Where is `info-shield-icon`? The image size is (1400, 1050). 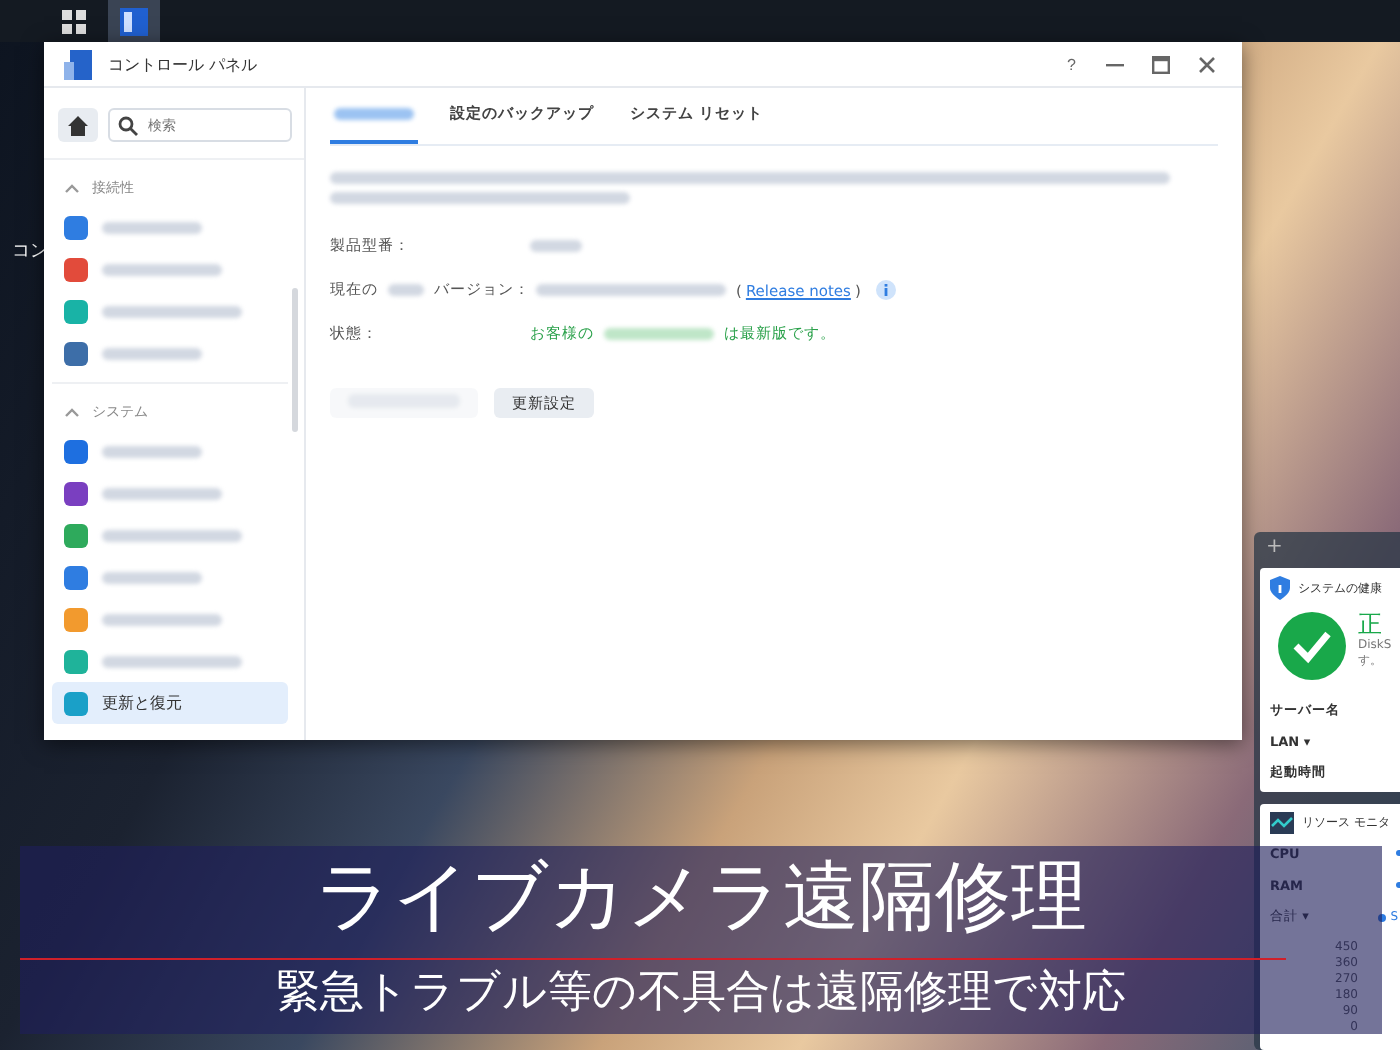 info-shield-icon is located at coordinates (1280, 588).